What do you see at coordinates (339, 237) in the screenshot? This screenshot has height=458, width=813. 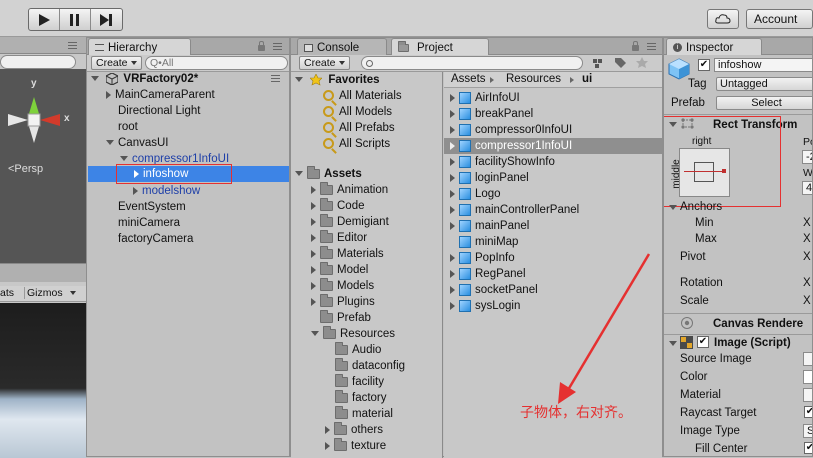 I see `asset-folder: Editor` at bounding box center [339, 237].